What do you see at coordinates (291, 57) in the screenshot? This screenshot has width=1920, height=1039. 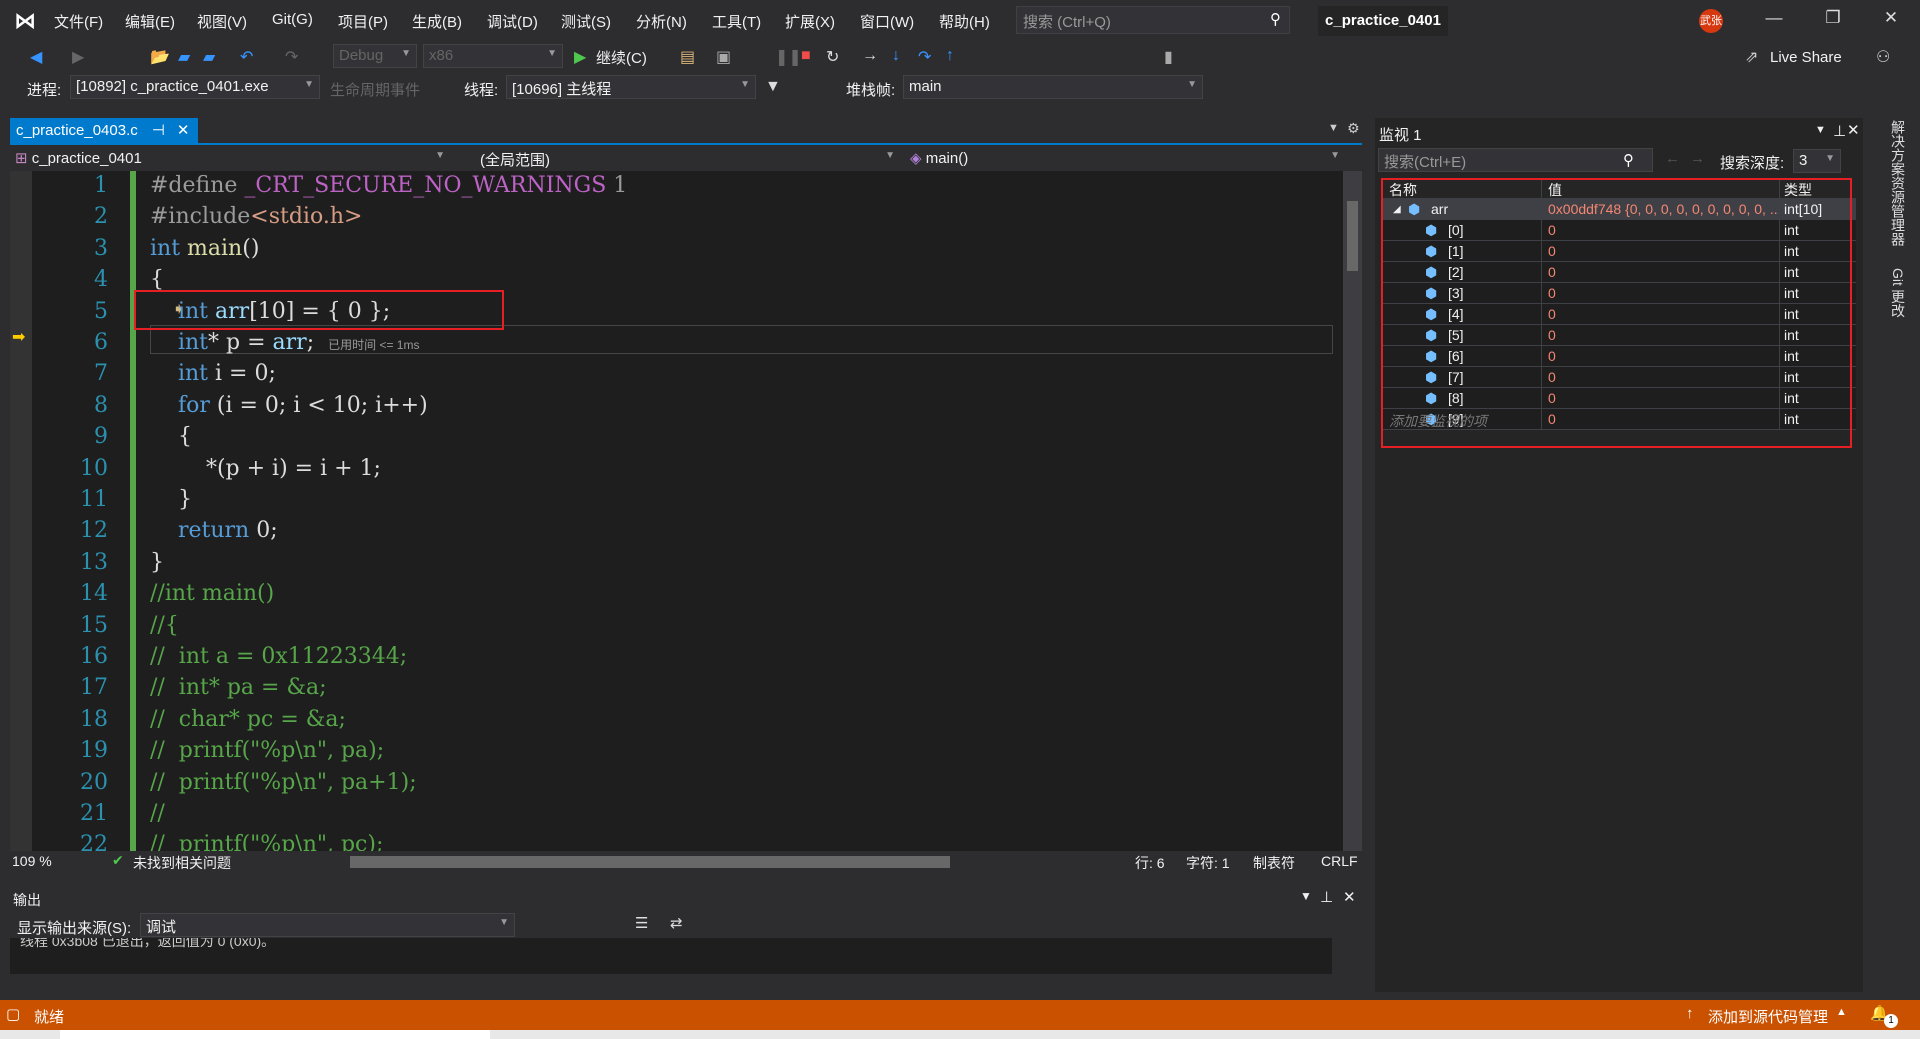 I see `redo-icon: ↷` at bounding box center [291, 57].